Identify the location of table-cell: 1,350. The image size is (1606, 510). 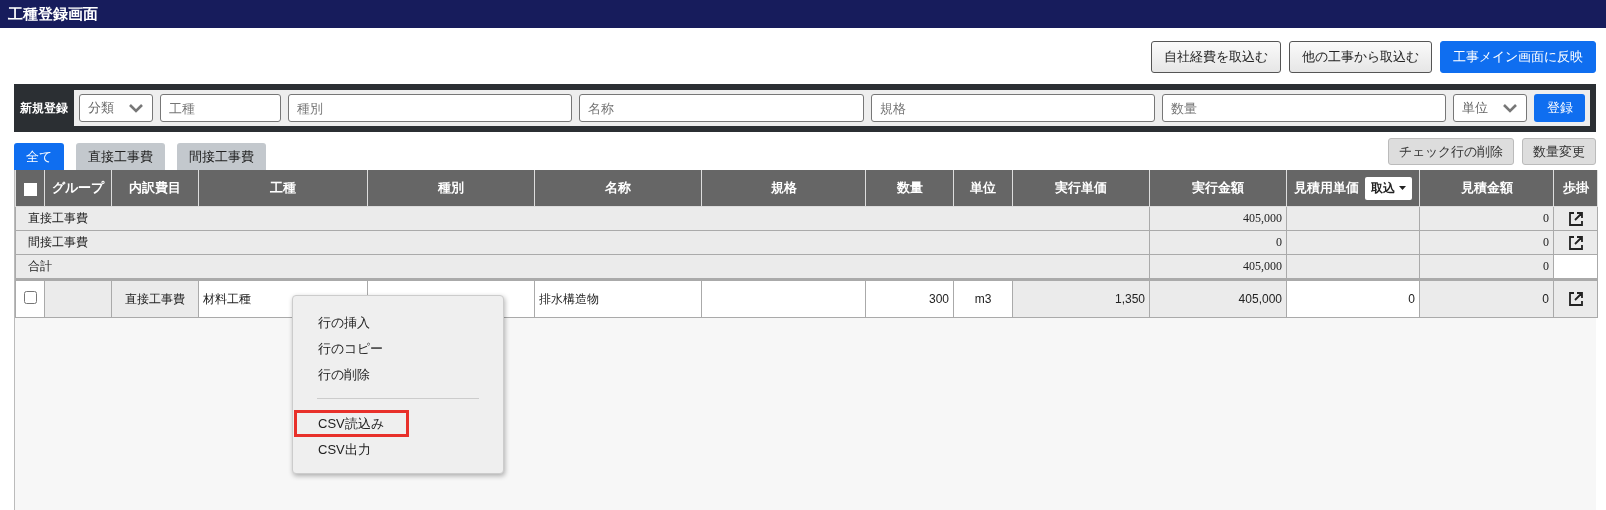
(1129, 299).